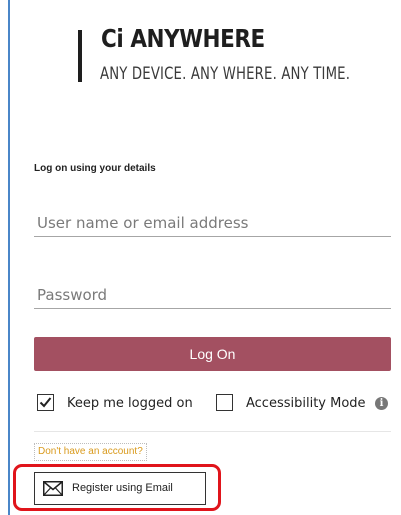 This screenshot has height=515, width=401. Describe the element at coordinates (381, 403) in the screenshot. I see `info-icon: i` at that location.